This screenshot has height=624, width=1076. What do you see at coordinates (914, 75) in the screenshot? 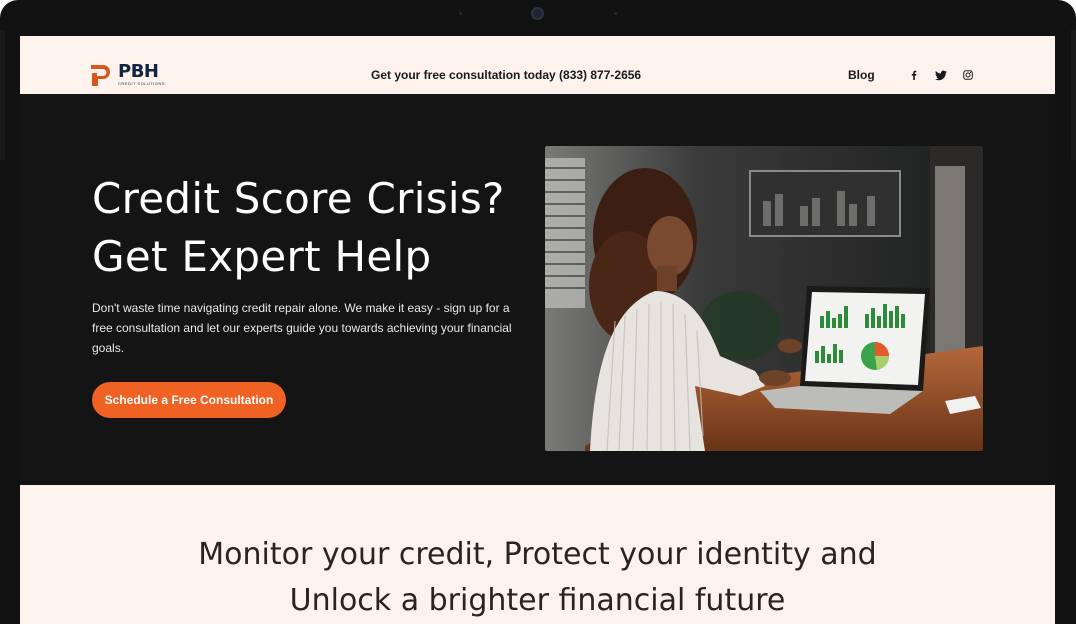
I see `facebook-icon` at bounding box center [914, 75].